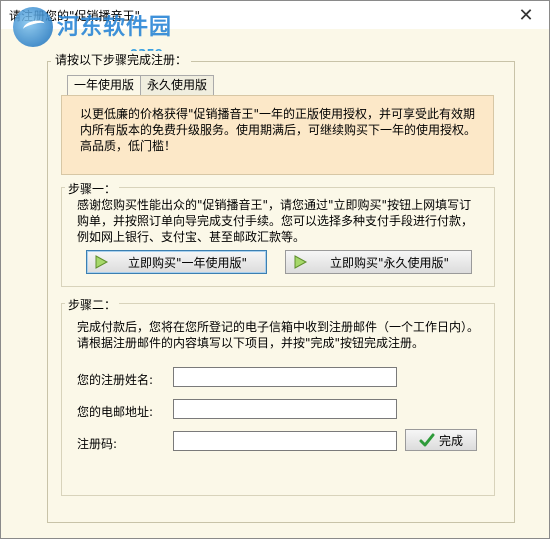  I want to click on code-input, so click(285, 441).